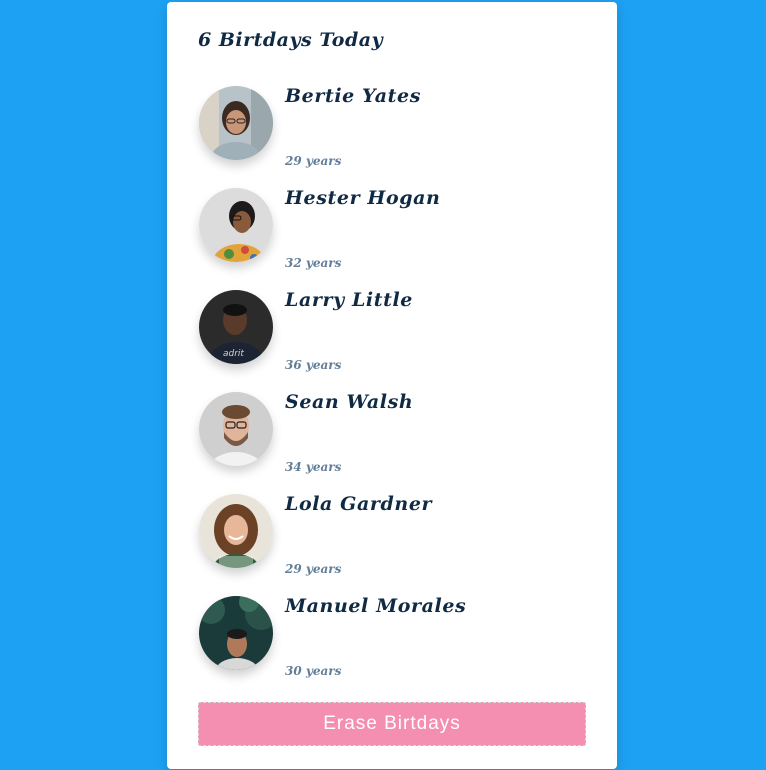 This screenshot has width=766, height=770. Describe the element at coordinates (313, 365) in the screenshot. I see `person-age: 36 years` at that location.